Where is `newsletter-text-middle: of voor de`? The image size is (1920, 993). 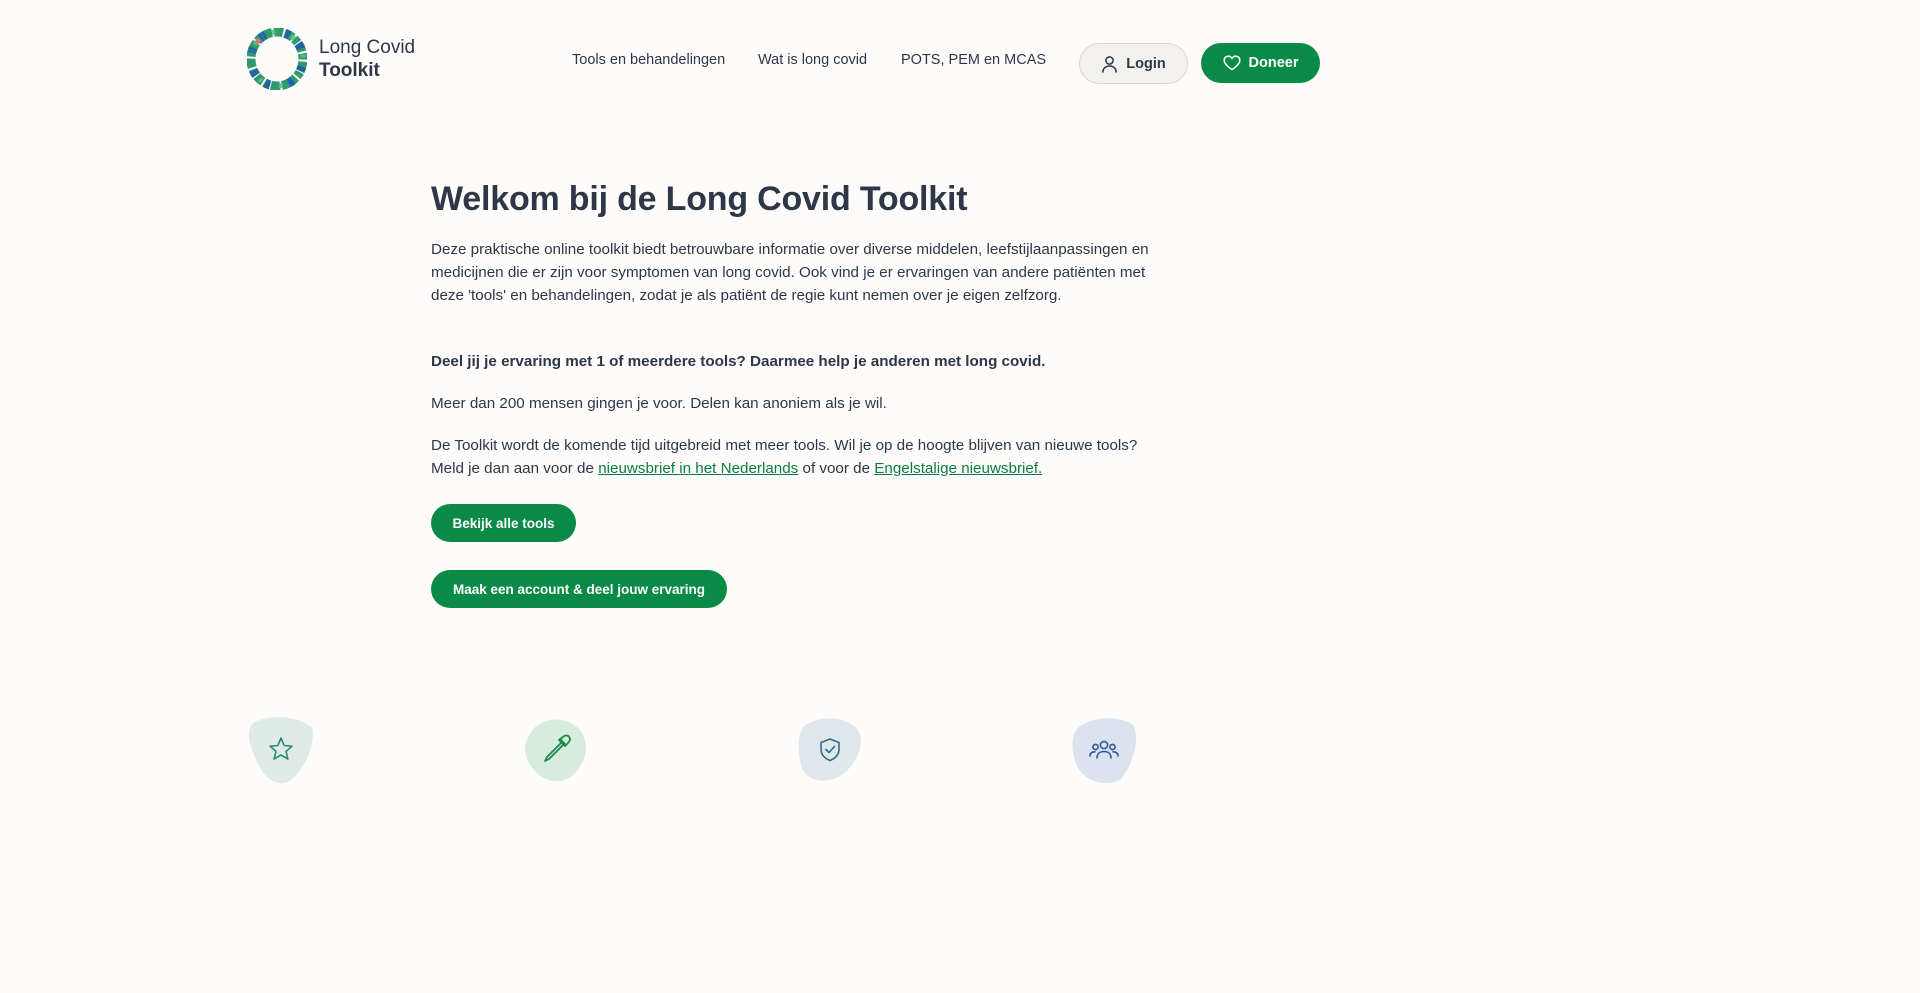 newsletter-text-middle: of voor de is located at coordinates (836, 468).